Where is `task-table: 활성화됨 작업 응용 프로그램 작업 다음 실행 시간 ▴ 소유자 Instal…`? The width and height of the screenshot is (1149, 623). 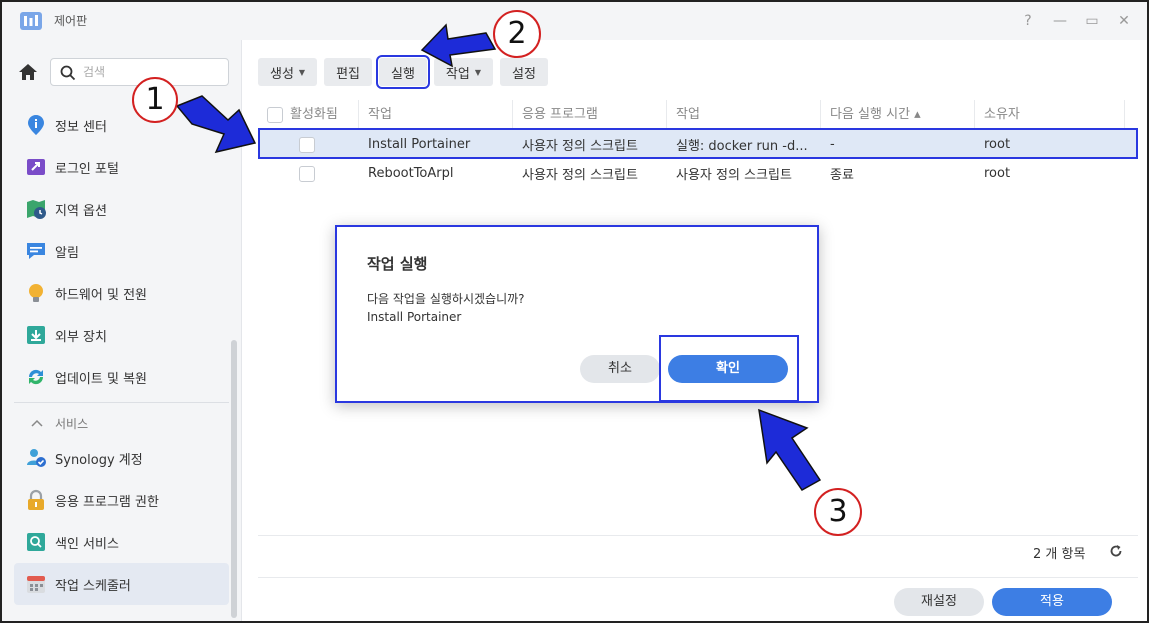 task-table: 활성화됨 작업 응용 프로그램 작업 다음 실행 시간 ▴ 소유자 Instal… is located at coordinates (698, 143).